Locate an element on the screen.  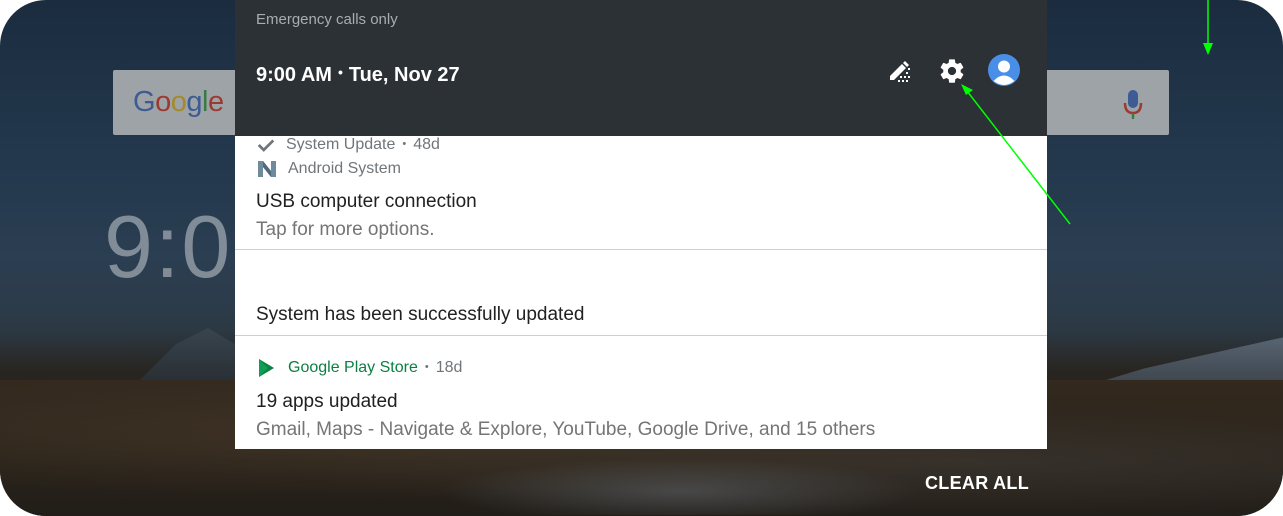
date-time: 9:00 AM • Tue, Nov 27 is located at coordinates (358, 75).